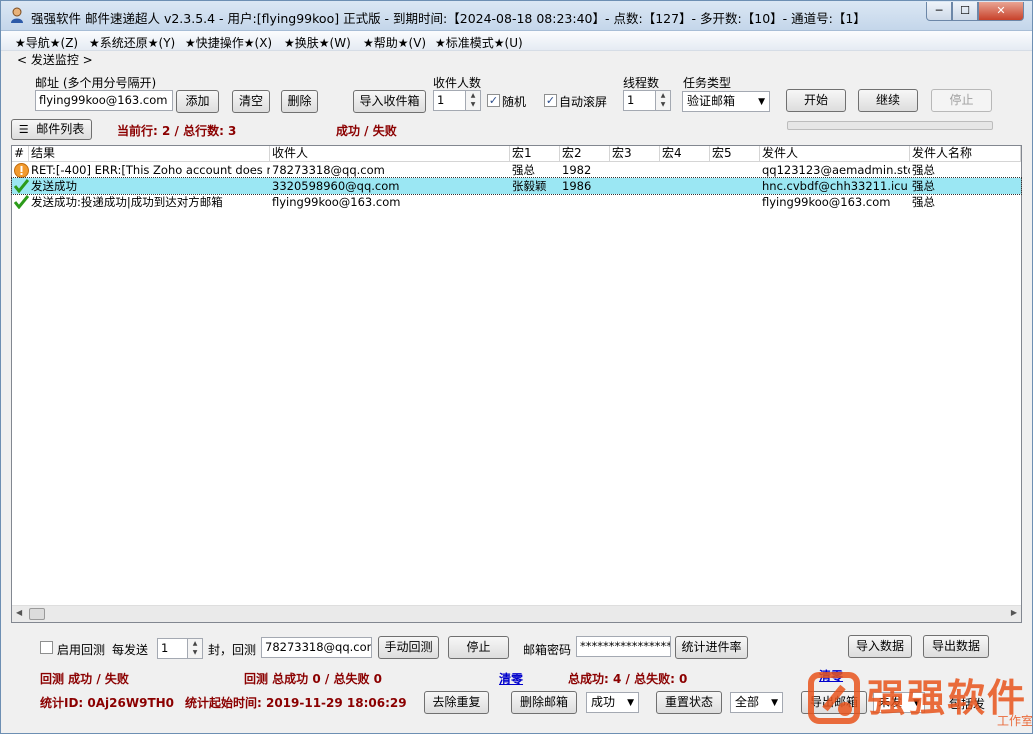  Describe the element at coordinates (232, 650) in the screenshot. I see `unit-label: 封，回测` at that location.